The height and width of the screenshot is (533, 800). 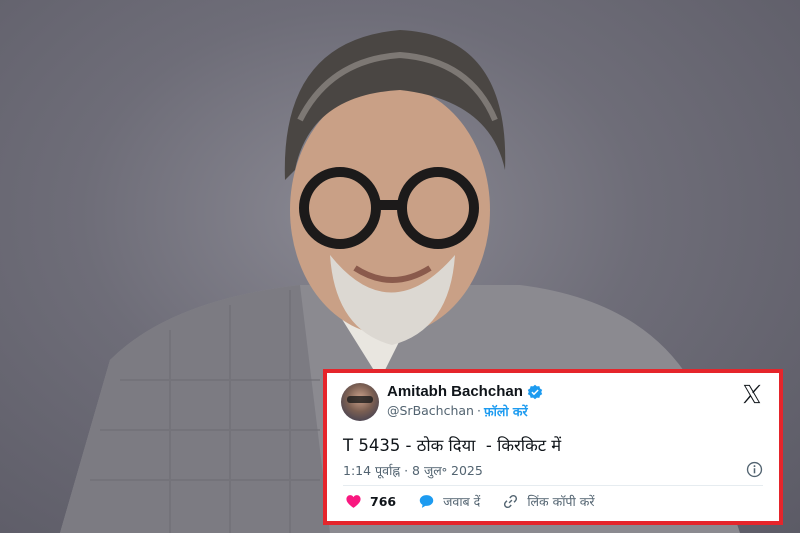 I want to click on author-handle: @SrBachchan, so click(x=430, y=411).